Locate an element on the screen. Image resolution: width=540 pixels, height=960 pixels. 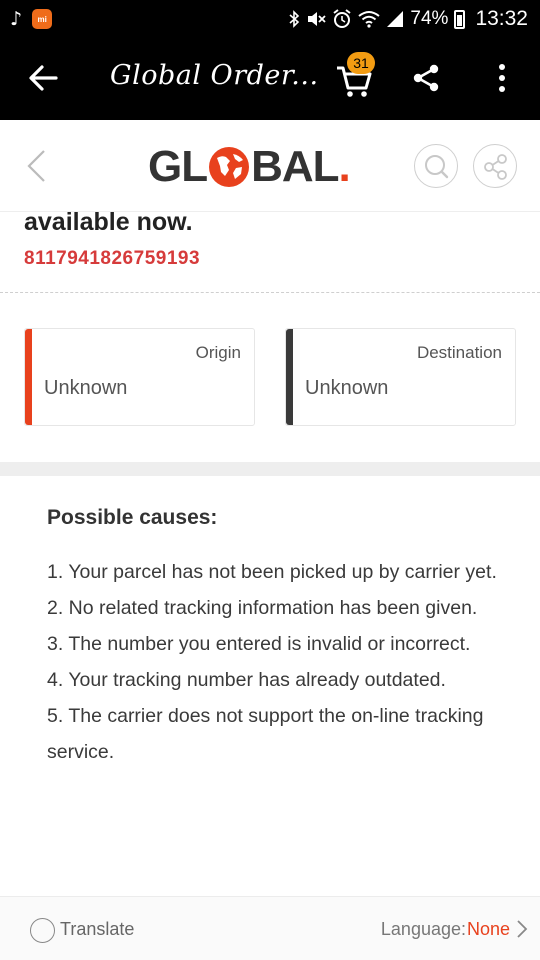
bluetooth-icon is located at coordinates (294, 19).